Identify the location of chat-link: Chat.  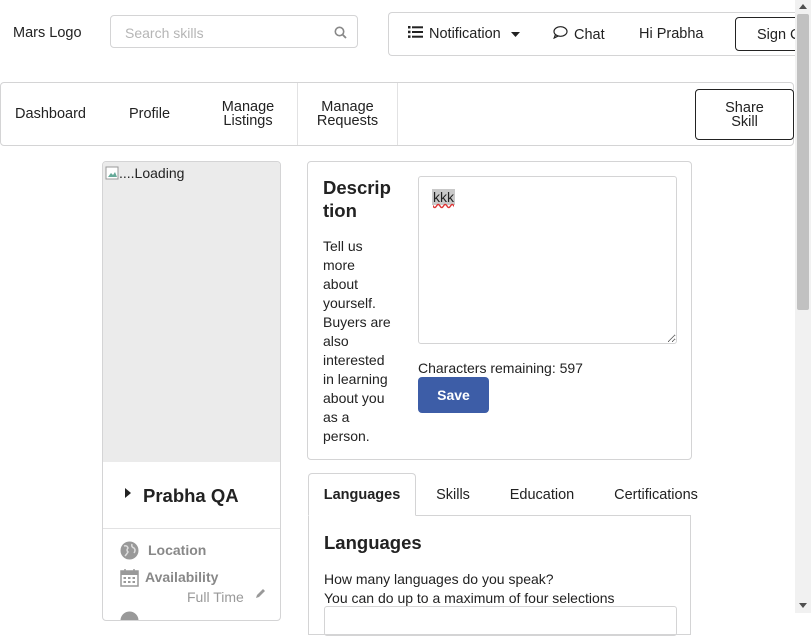
(579, 34).